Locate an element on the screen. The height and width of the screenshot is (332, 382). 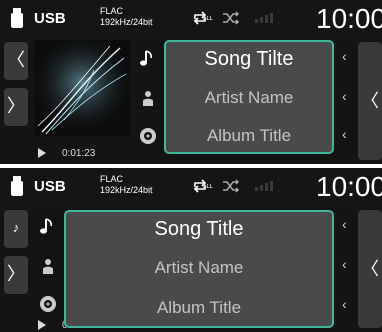
left-controls: 〈 〉 is located at coordinates (17, 100).